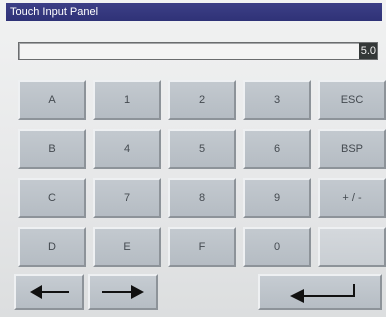 The width and height of the screenshot is (386, 317). What do you see at coordinates (367, 51) in the screenshot?
I see `display-value: 5.0` at bounding box center [367, 51].